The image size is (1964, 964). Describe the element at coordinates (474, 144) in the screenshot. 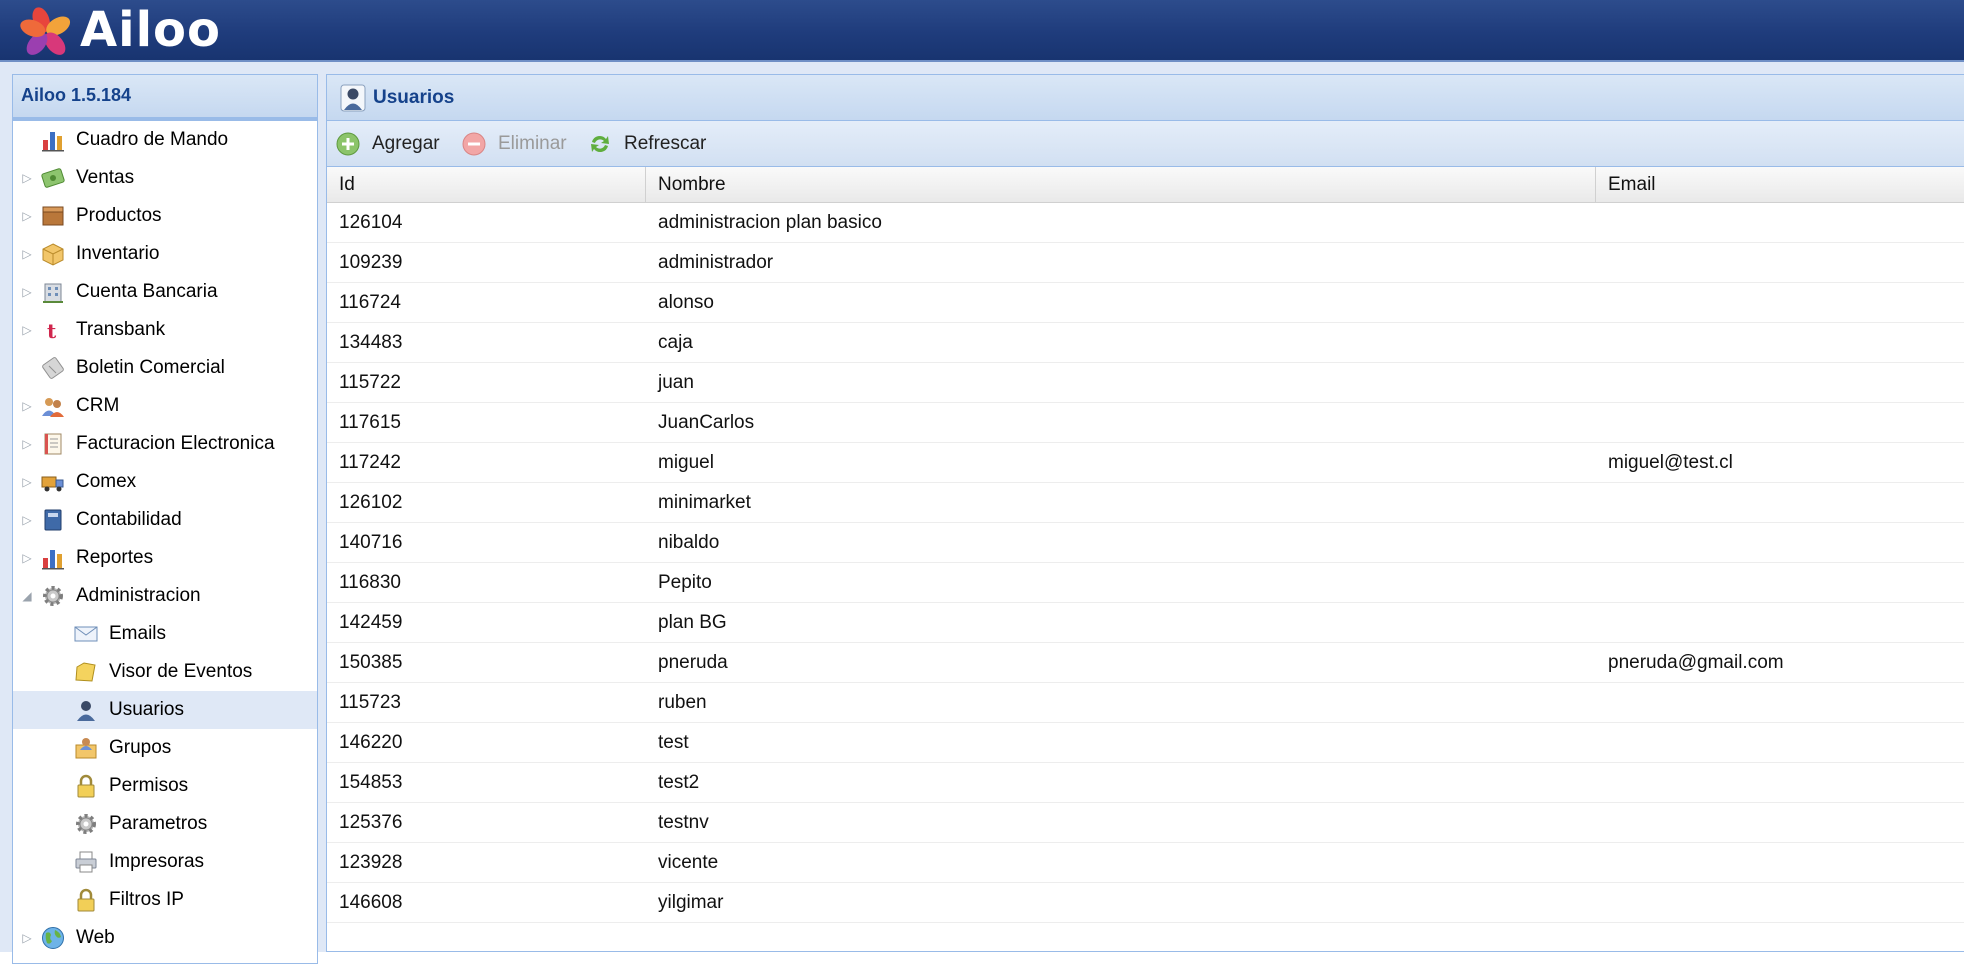

I see `remove-icon` at that location.